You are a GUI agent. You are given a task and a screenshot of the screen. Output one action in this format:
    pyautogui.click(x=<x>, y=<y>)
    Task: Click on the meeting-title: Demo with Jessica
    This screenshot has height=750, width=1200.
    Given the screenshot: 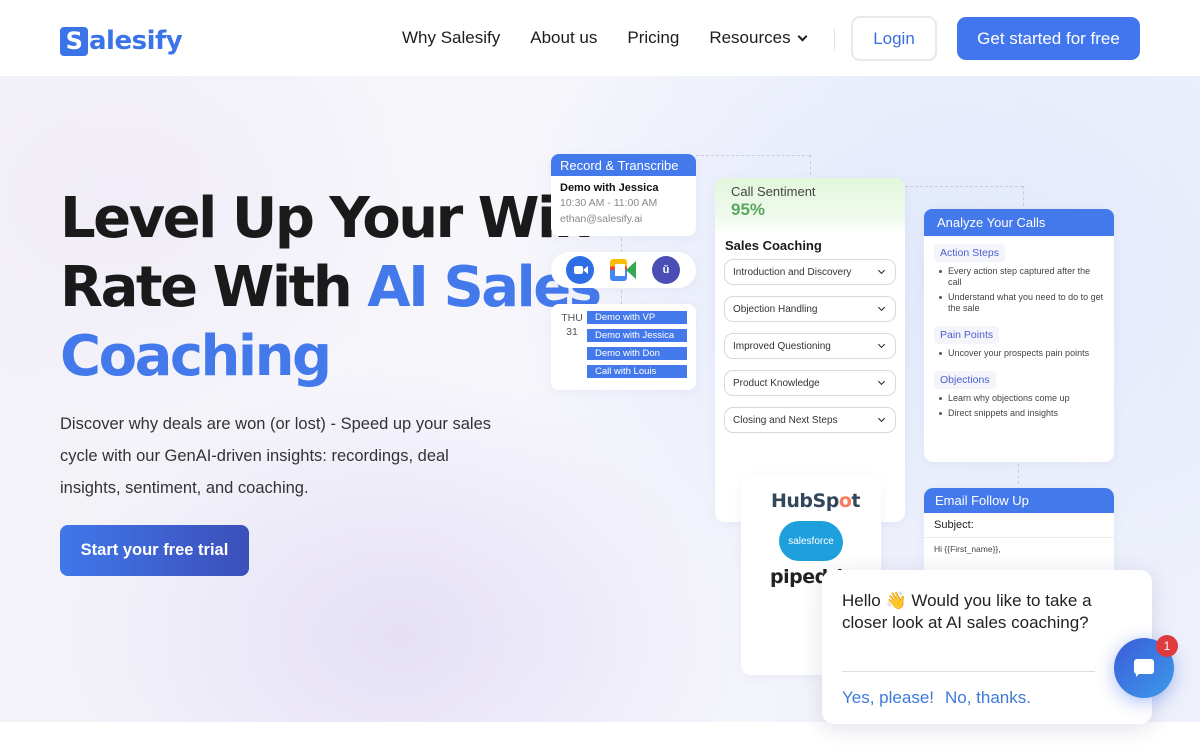 What is the action you would take?
    pyautogui.click(x=609, y=188)
    